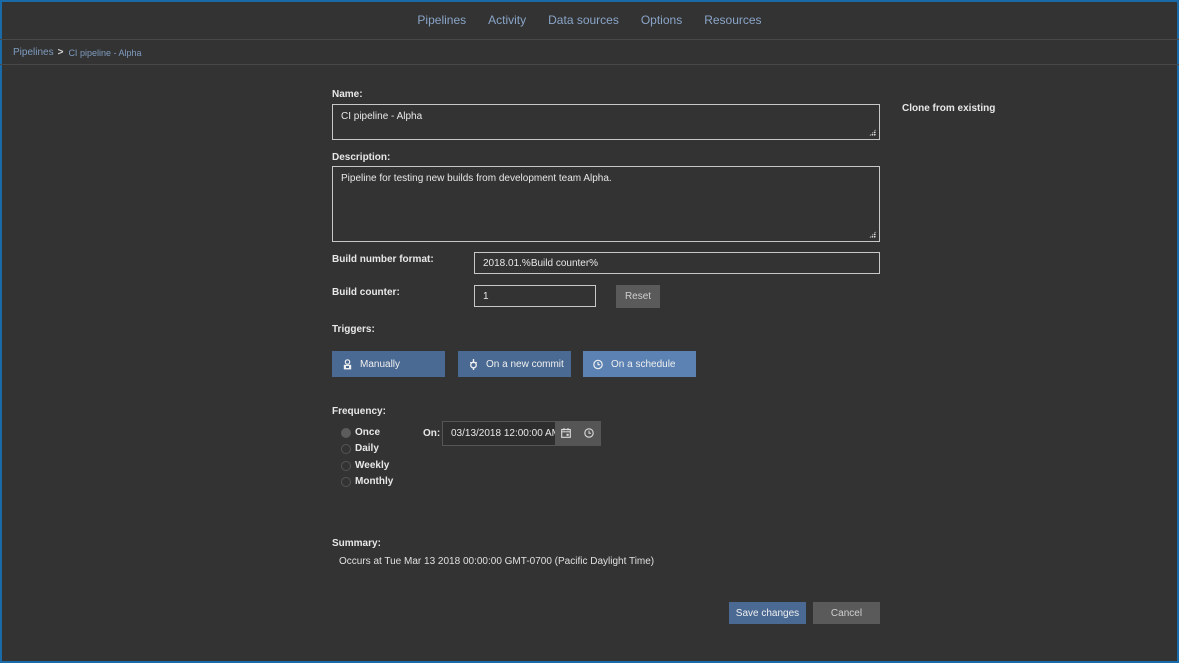 The image size is (1179, 663). Describe the element at coordinates (767, 613) in the screenshot. I see `save-changes-button: Save changes` at that location.